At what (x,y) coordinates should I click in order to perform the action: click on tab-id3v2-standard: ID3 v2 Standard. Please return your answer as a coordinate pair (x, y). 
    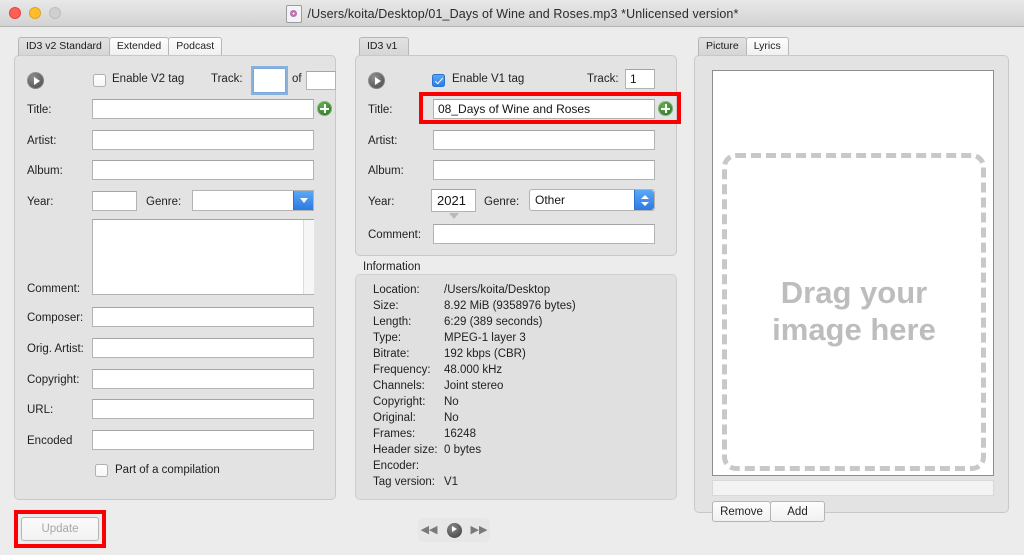
    Looking at the image, I should click on (64, 46).